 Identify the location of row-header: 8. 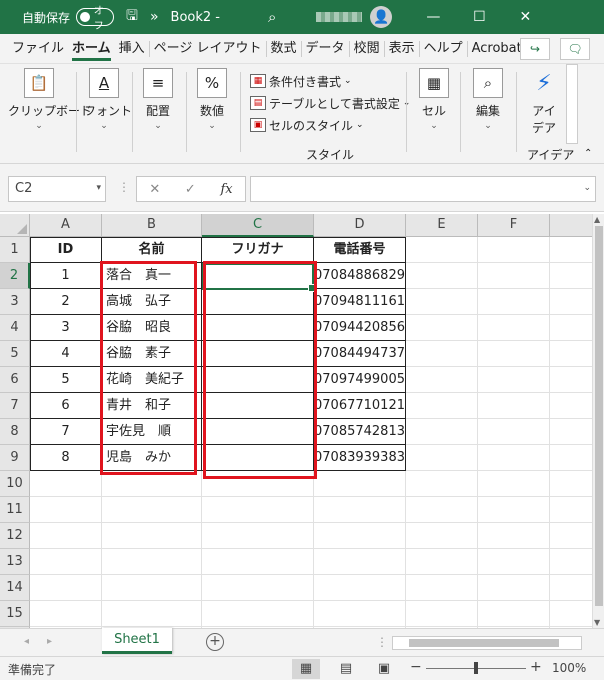
(15, 432).